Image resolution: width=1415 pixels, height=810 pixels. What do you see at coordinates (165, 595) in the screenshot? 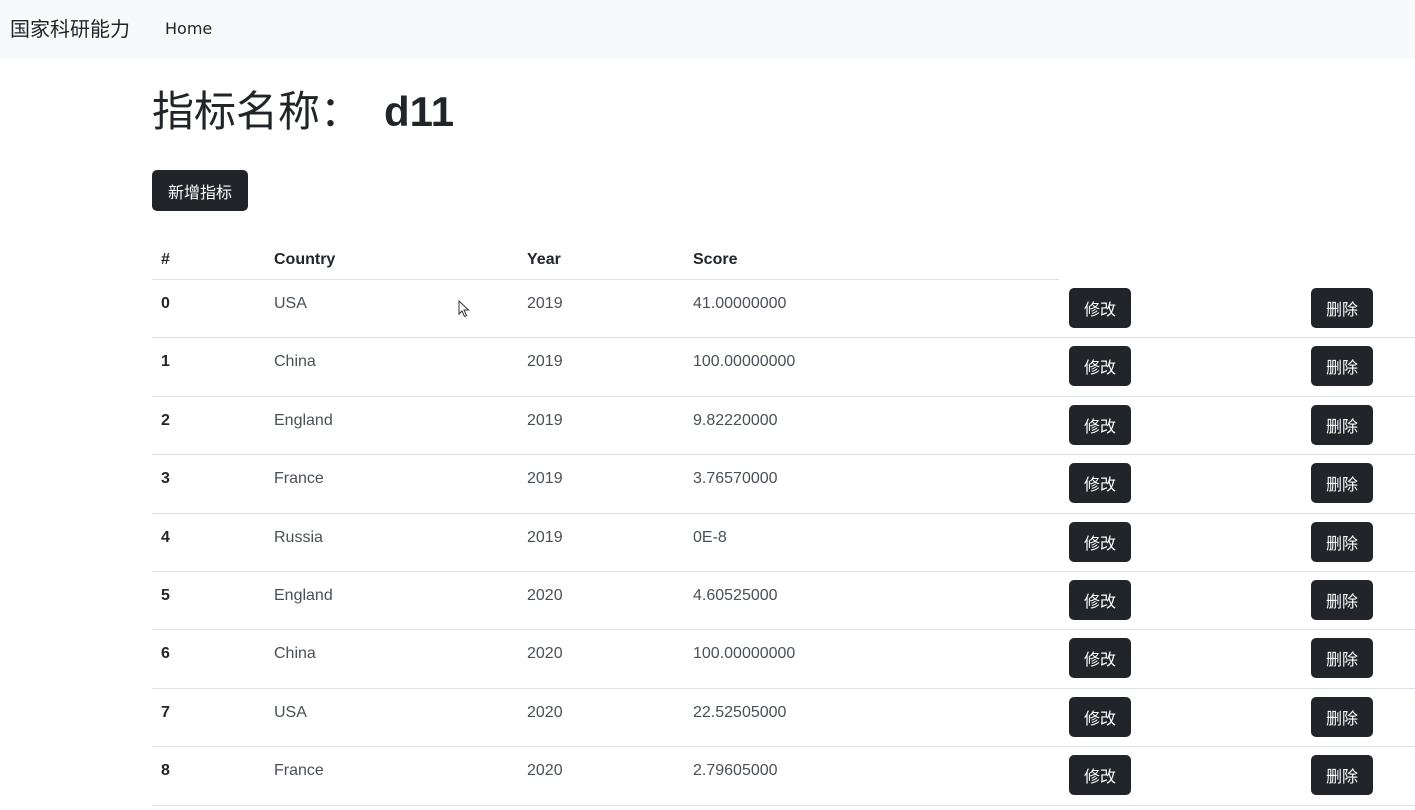
I see `row-index: 5` at bounding box center [165, 595].